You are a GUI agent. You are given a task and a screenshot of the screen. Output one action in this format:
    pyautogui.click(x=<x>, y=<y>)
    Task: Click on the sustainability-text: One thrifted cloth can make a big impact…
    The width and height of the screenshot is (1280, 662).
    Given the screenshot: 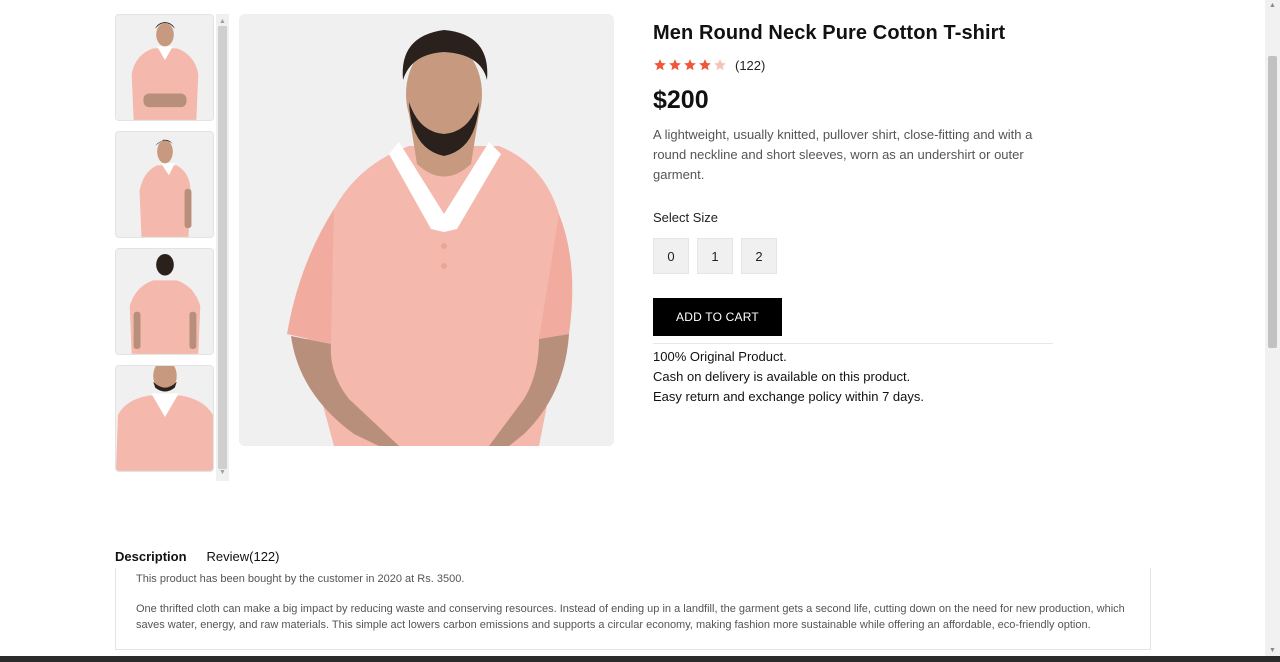 What is the action you would take?
    pyautogui.click(x=630, y=617)
    